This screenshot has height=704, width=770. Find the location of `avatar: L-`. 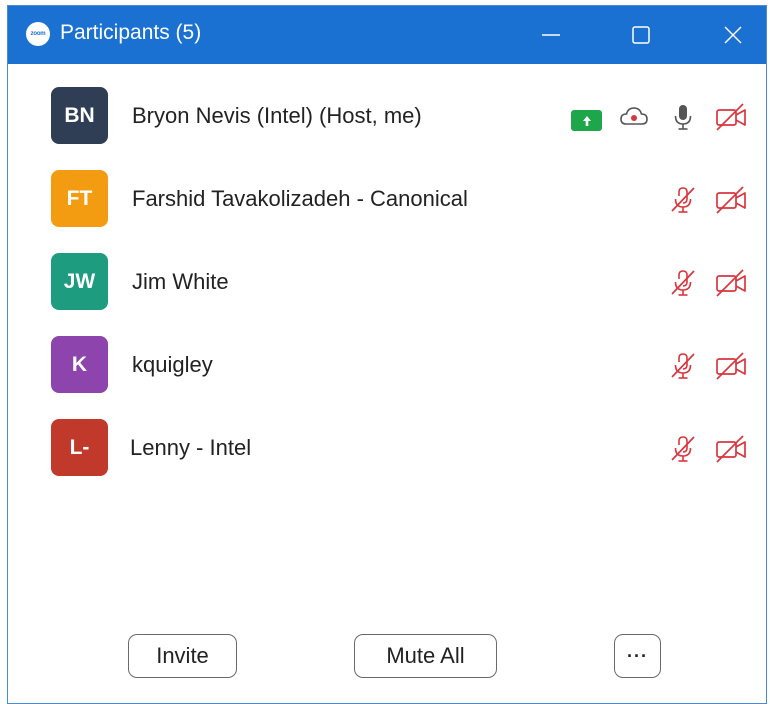

avatar: L- is located at coordinates (79, 447).